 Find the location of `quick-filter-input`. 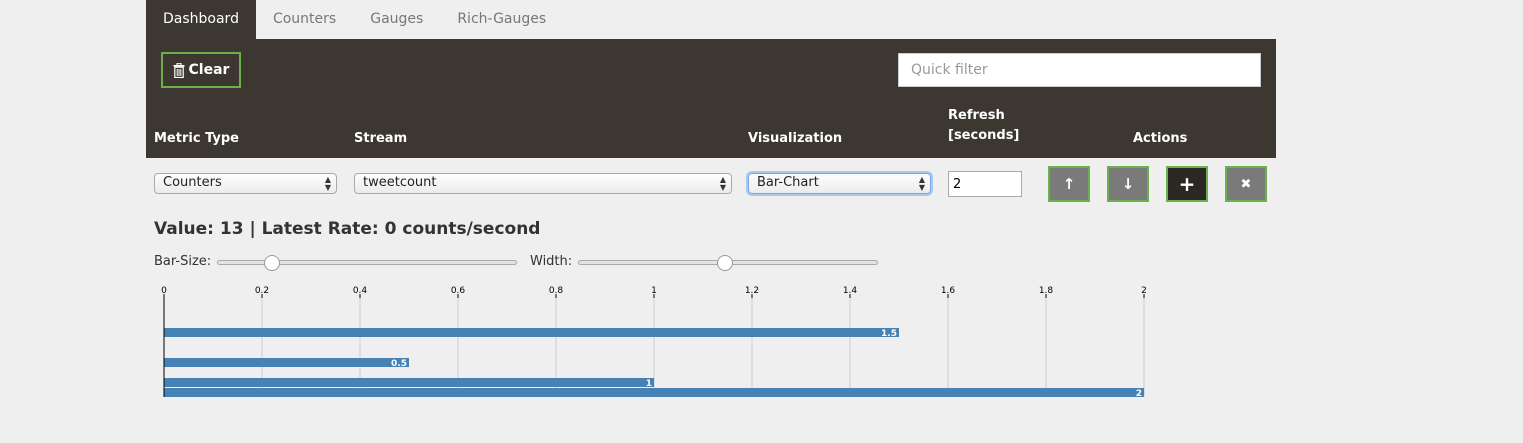

quick-filter-input is located at coordinates (1079, 70).